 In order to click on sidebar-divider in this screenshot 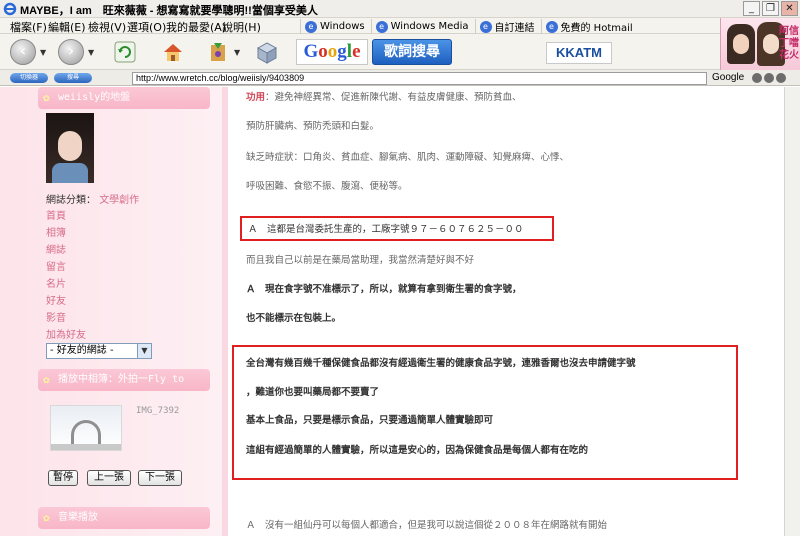, I will do `click(225, 311)`.